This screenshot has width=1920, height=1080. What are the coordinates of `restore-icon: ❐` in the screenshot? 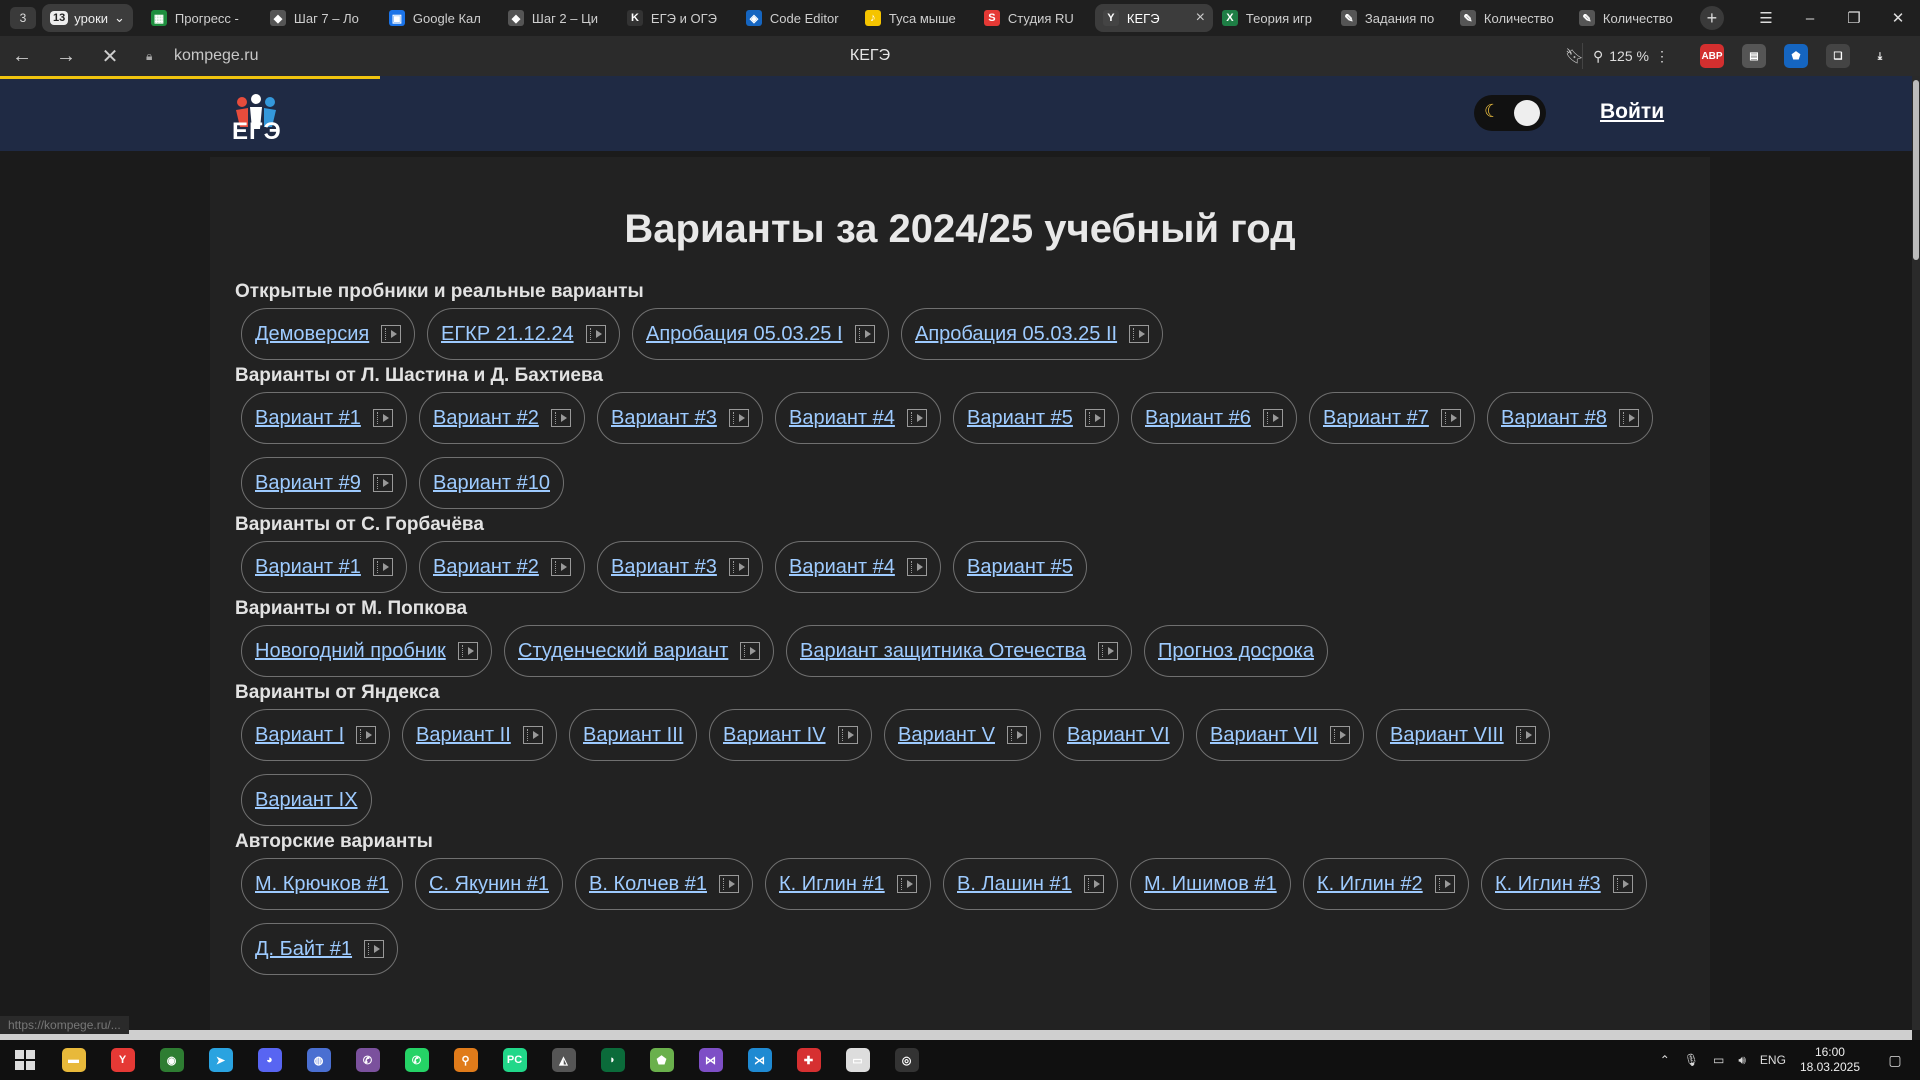 It's located at (1854, 18).